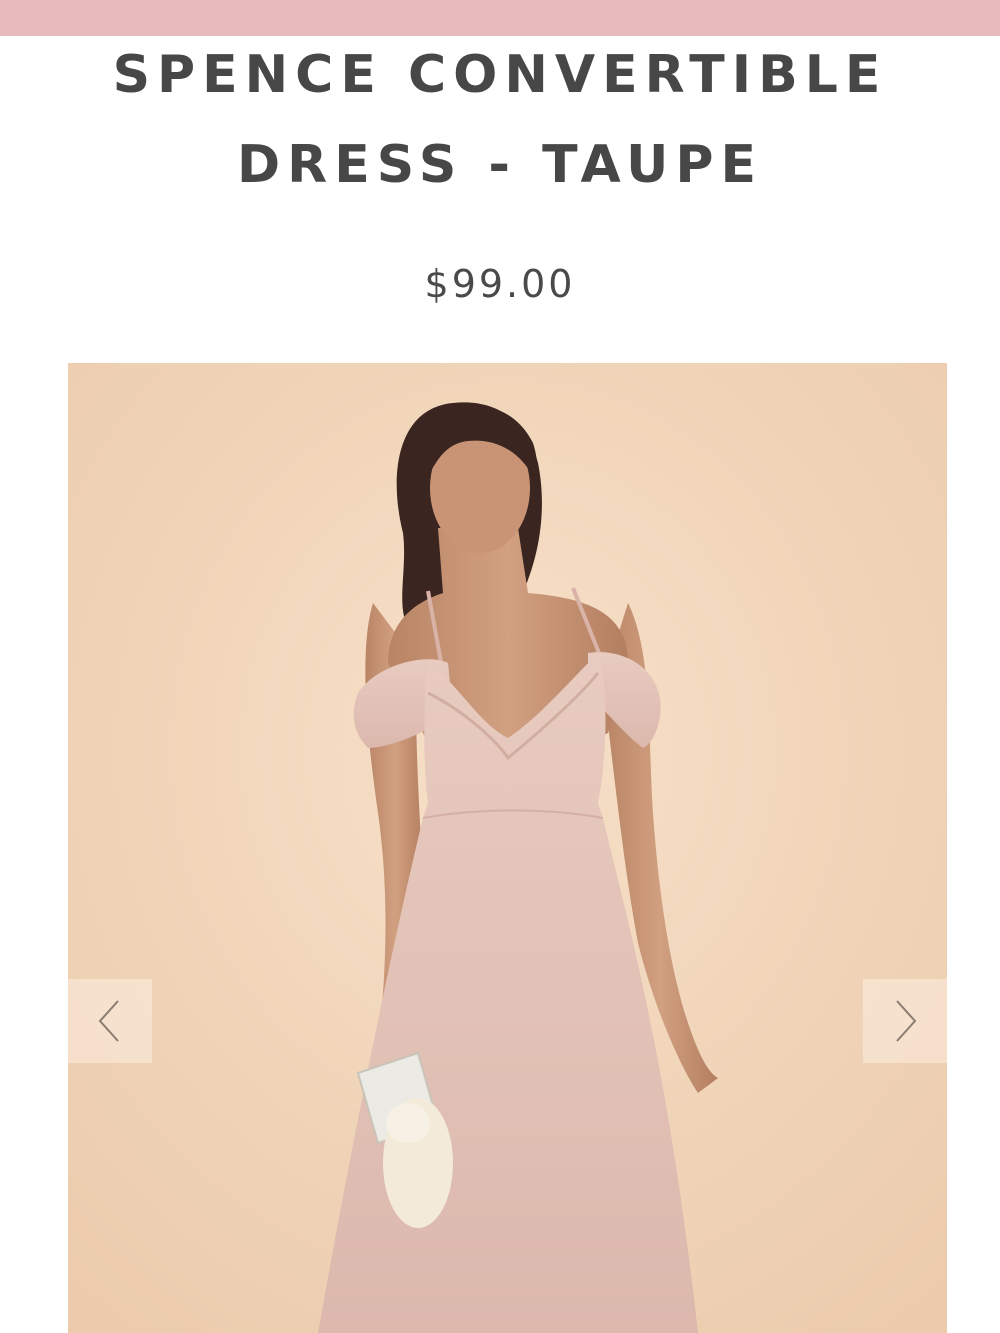  What do you see at coordinates (500, 120) in the screenshot?
I see `product-title: SPENCE CONVERTIBLE DRESS - TAUPE` at bounding box center [500, 120].